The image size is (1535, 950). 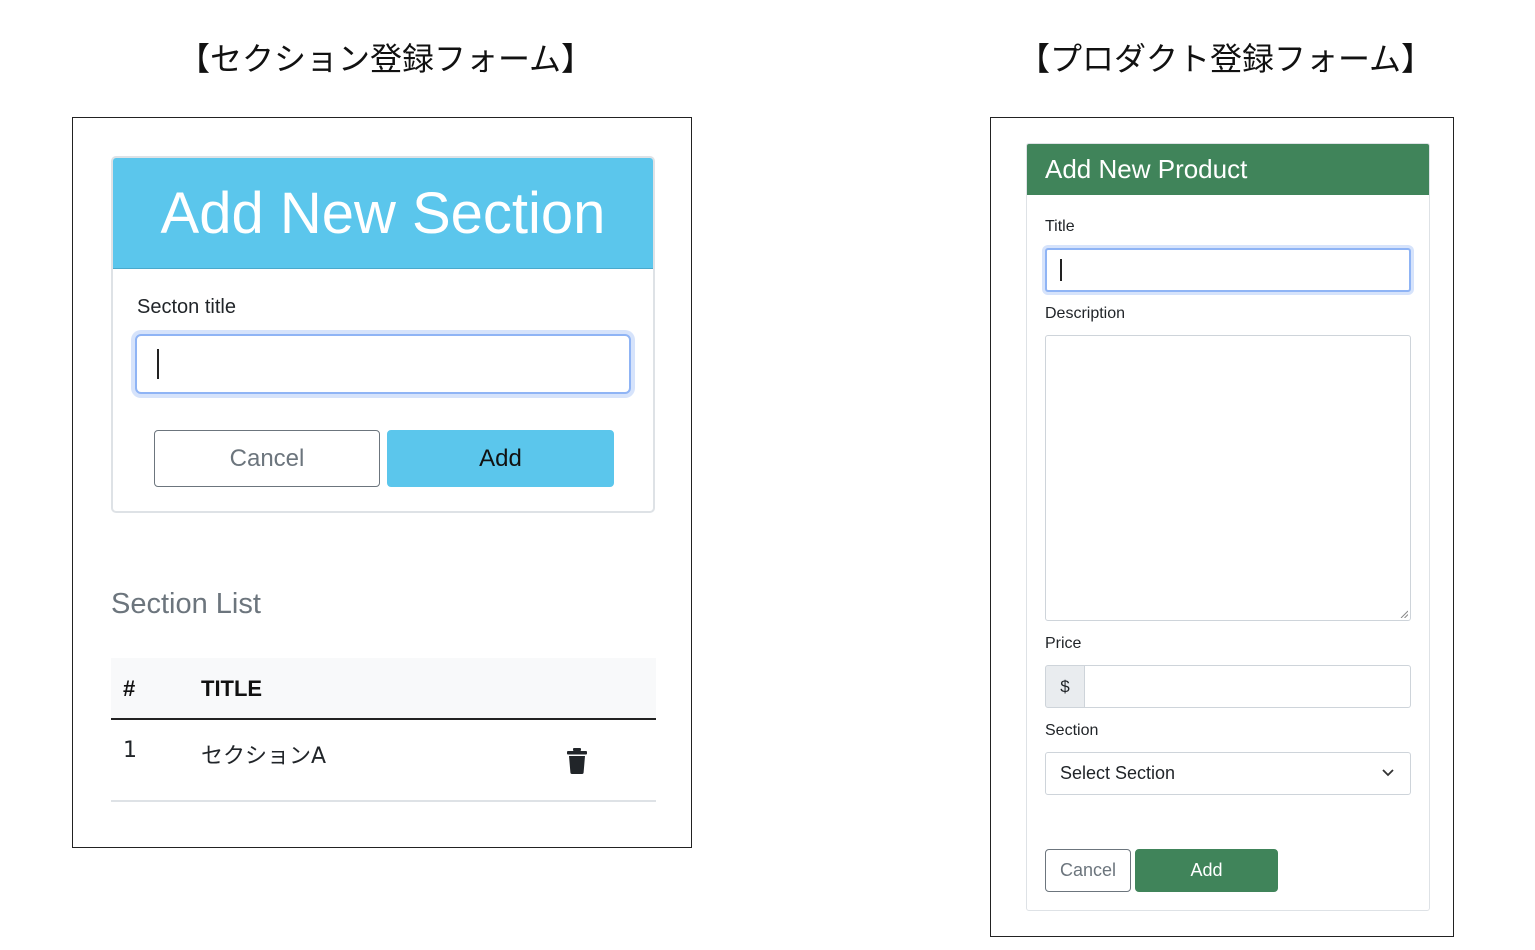 I want to click on product-title-label: Title, so click(x=1060, y=226).